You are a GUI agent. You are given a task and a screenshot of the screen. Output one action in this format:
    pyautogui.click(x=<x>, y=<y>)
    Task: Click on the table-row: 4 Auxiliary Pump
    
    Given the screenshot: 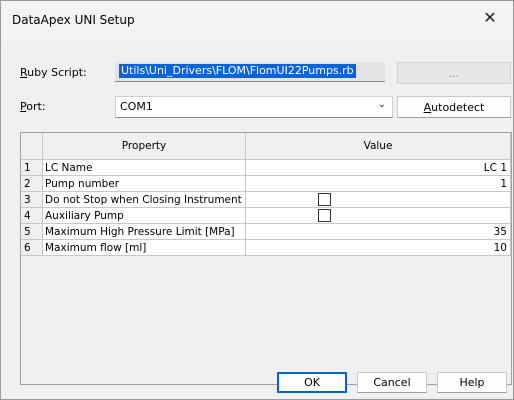 What is the action you would take?
    pyautogui.click(x=266, y=215)
    